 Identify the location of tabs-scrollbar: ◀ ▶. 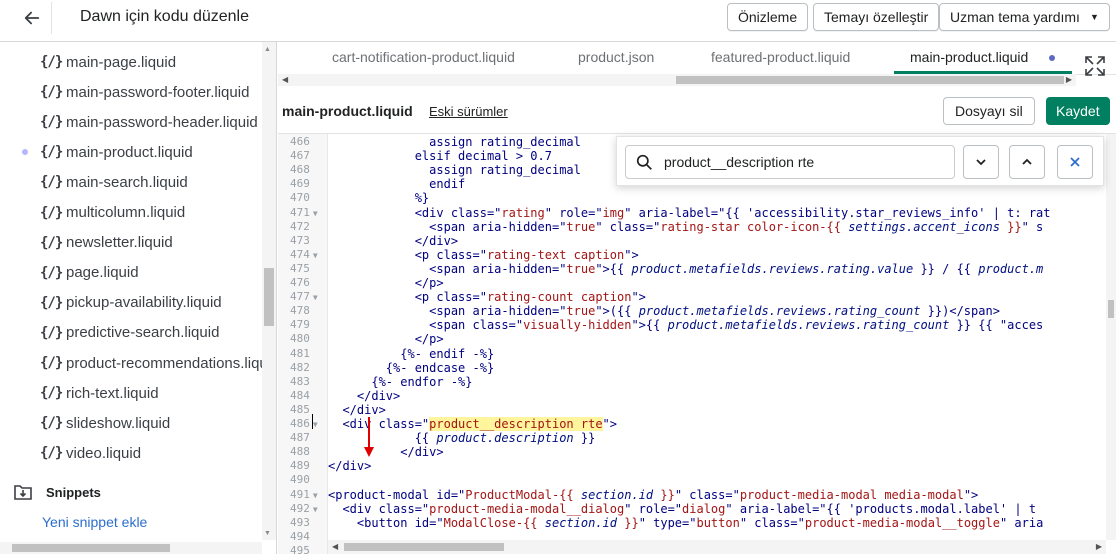
(677, 80).